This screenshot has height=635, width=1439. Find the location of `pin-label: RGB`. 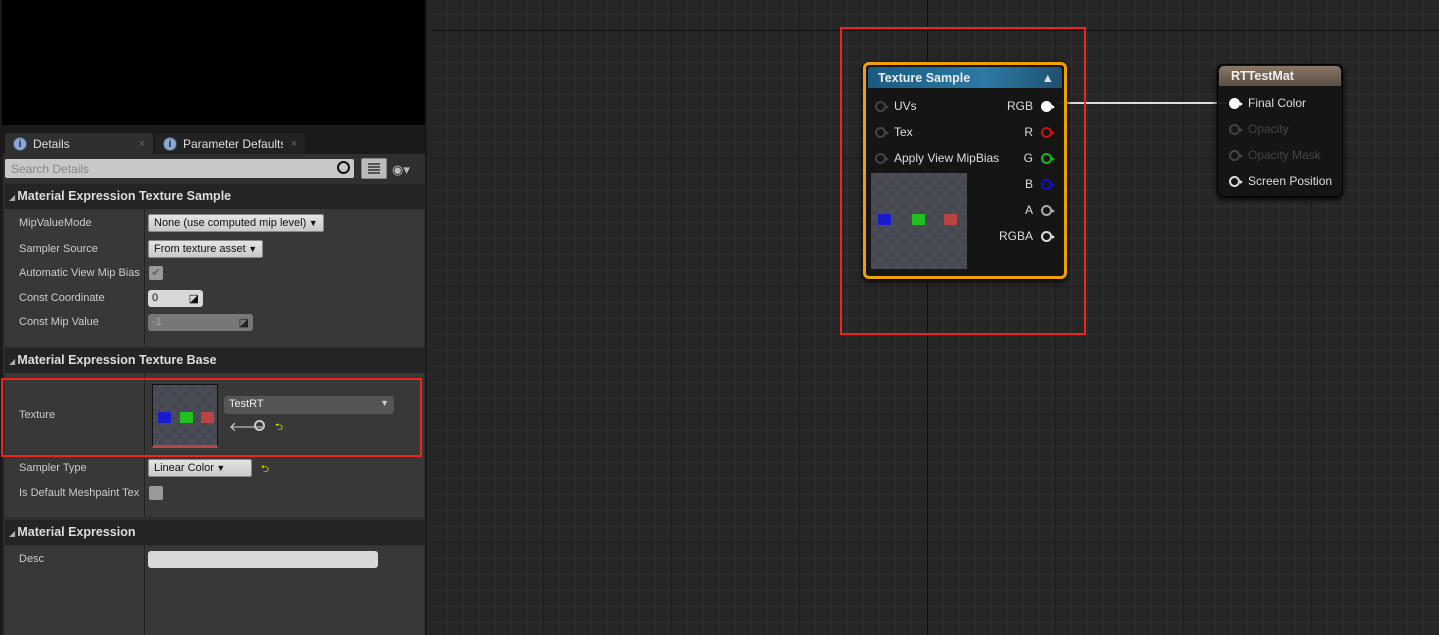

pin-label: RGB is located at coordinates (1019, 106).